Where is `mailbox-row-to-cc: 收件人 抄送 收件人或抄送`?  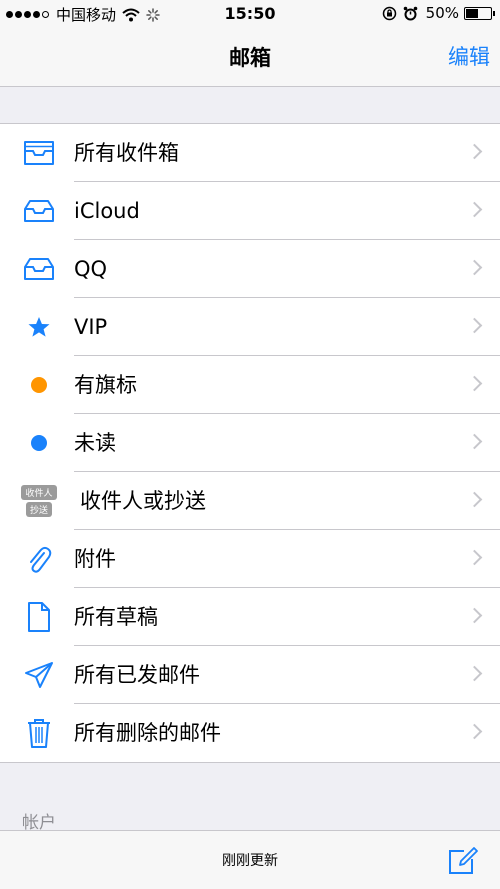 mailbox-row-to-cc: 收件人 抄送 收件人或抄送 is located at coordinates (250, 501).